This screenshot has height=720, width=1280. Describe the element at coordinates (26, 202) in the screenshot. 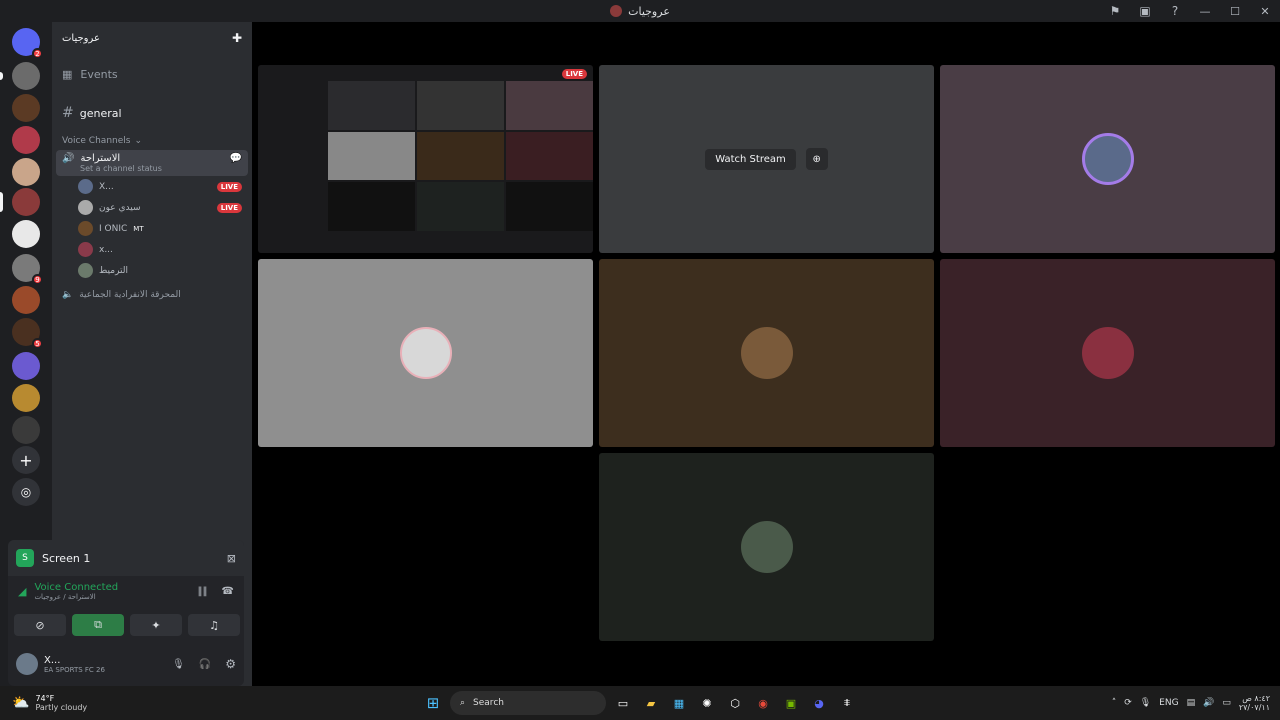

I see `server-icon-active` at that location.